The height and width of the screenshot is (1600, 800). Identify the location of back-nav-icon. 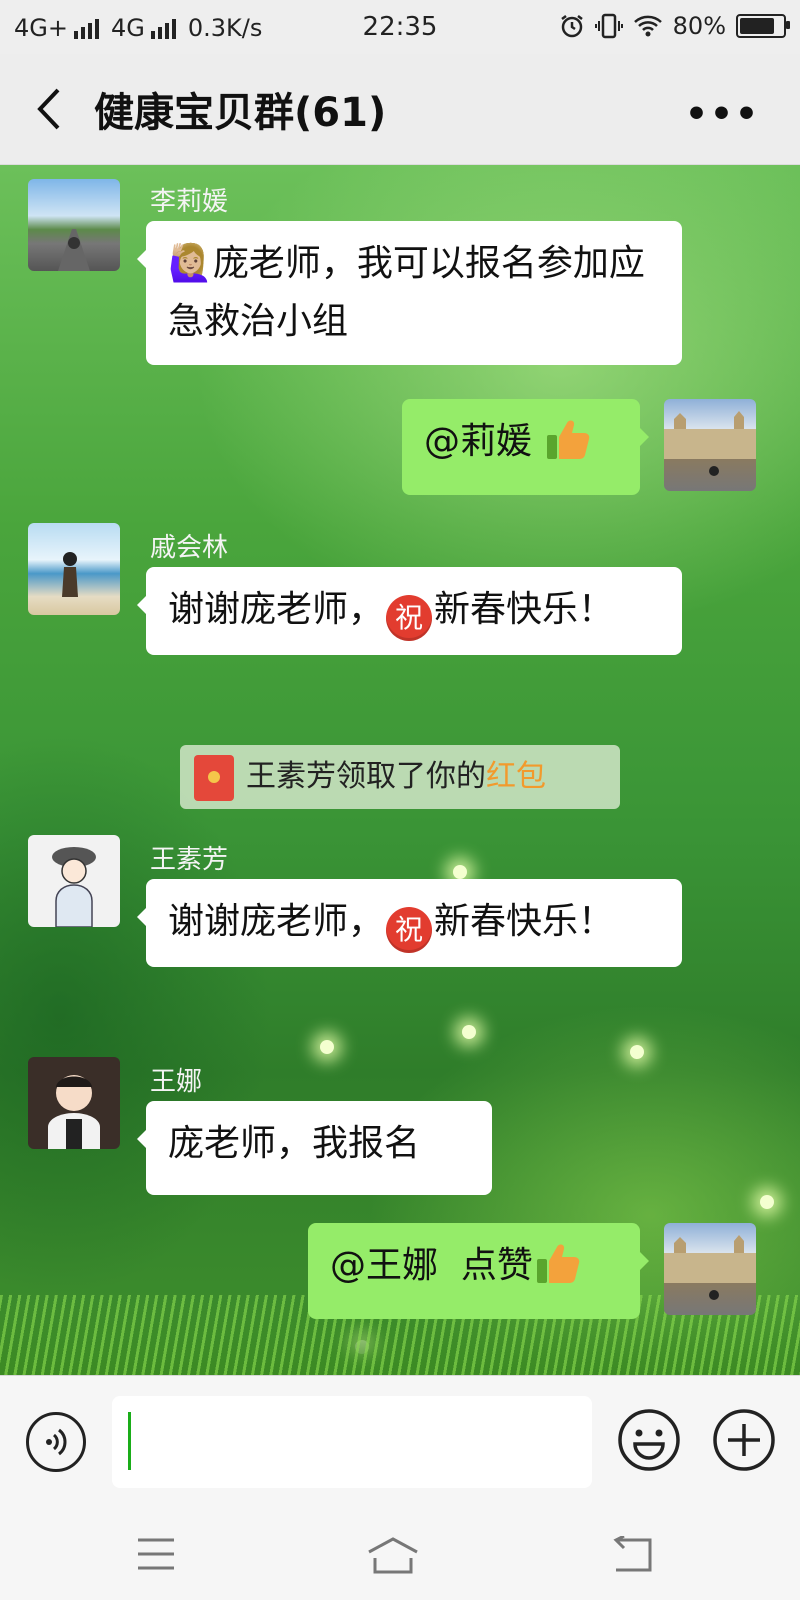
(632, 1554).